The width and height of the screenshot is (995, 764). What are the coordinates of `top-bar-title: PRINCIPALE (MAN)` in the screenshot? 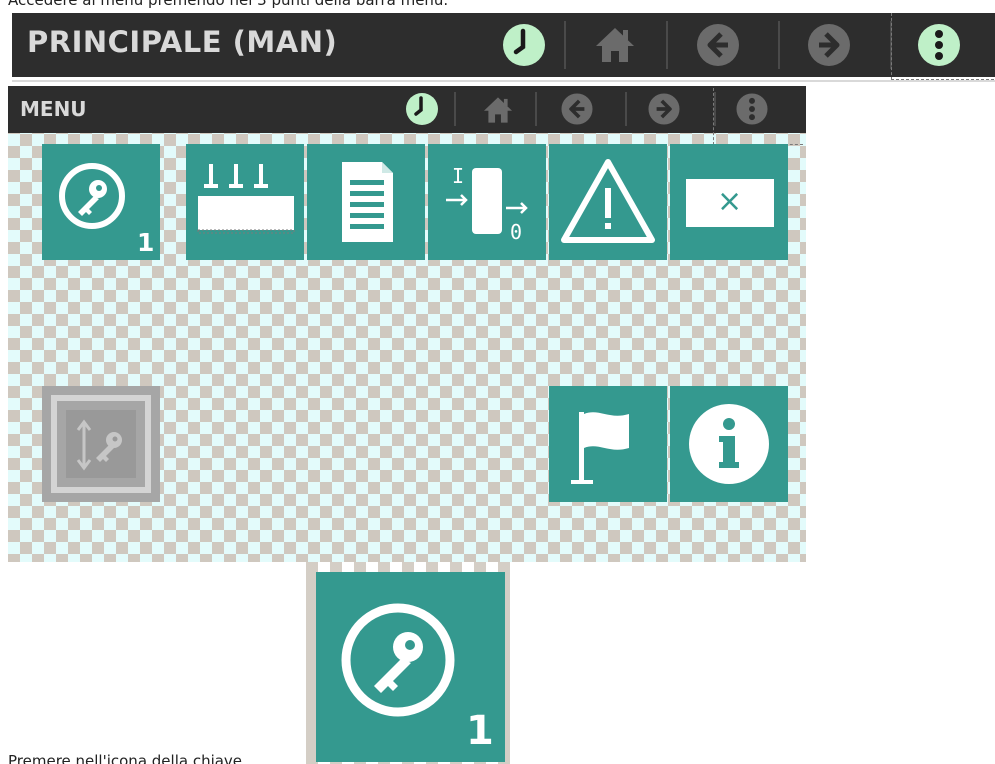 It's located at (182, 42).